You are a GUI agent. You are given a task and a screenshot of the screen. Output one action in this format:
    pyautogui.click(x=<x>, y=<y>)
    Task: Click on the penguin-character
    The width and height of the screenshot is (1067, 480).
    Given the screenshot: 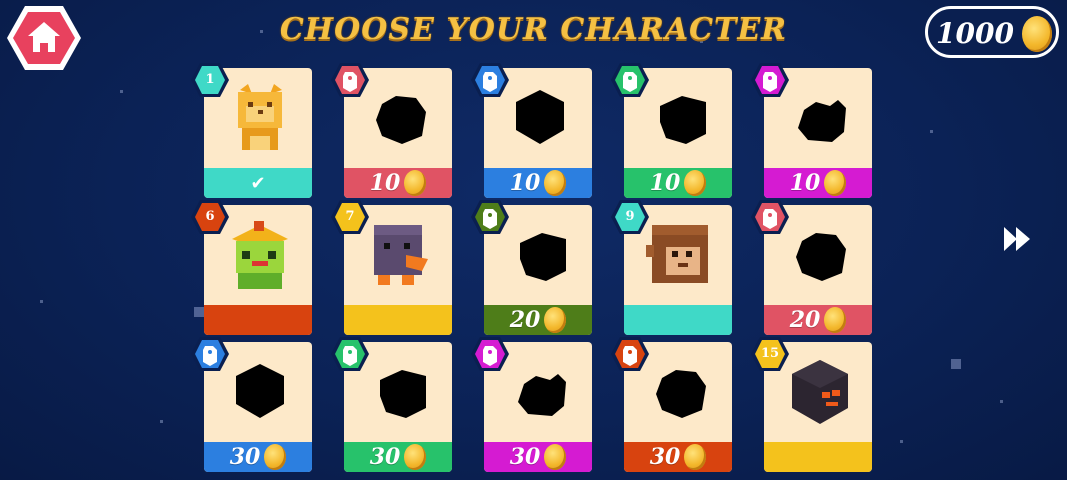 What is the action you would take?
    pyautogui.click(x=400, y=255)
    